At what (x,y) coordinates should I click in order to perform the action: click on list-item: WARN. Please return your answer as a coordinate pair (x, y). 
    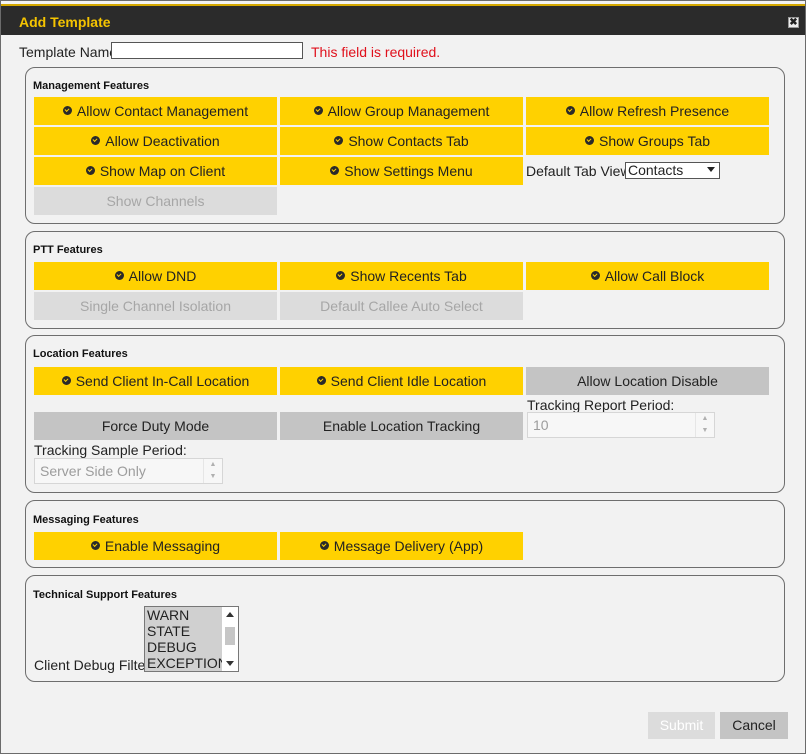
    Looking at the image, I should click on (184, 615).